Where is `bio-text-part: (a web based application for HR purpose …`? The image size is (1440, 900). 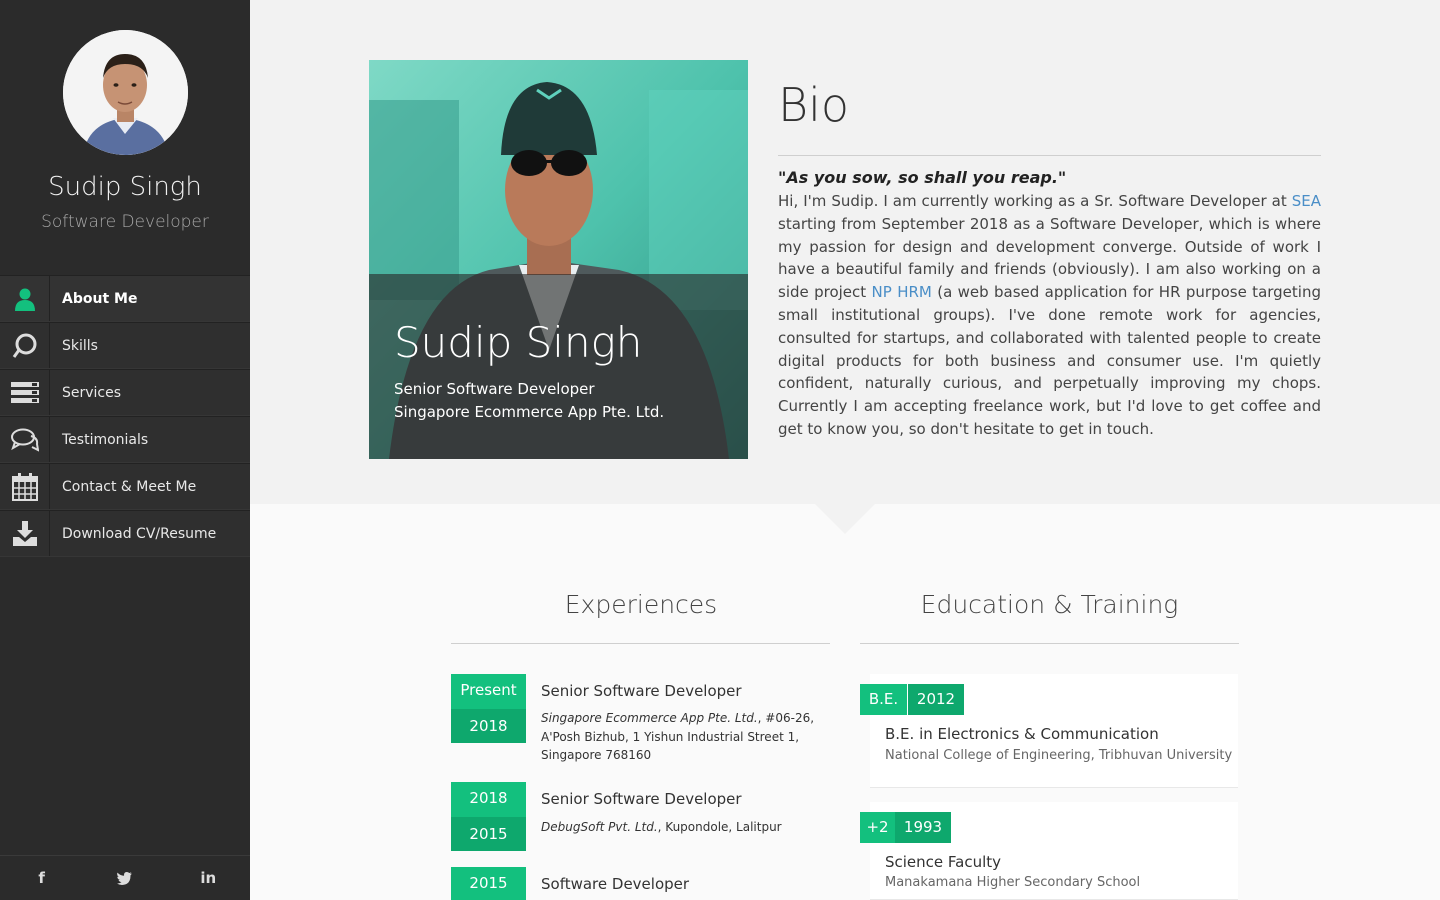 bio-text-part: (a web based application for HR purpose … is located at coordinates (1049, 360).